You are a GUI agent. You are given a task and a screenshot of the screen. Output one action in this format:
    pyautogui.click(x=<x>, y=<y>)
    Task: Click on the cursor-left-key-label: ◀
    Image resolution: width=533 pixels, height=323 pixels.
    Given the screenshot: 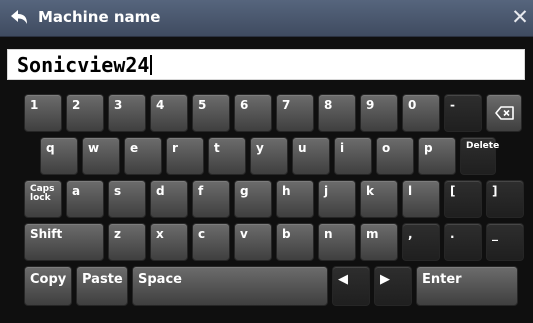 What is the action you would take?
    pyautogui.click(x=343, y=279)
    